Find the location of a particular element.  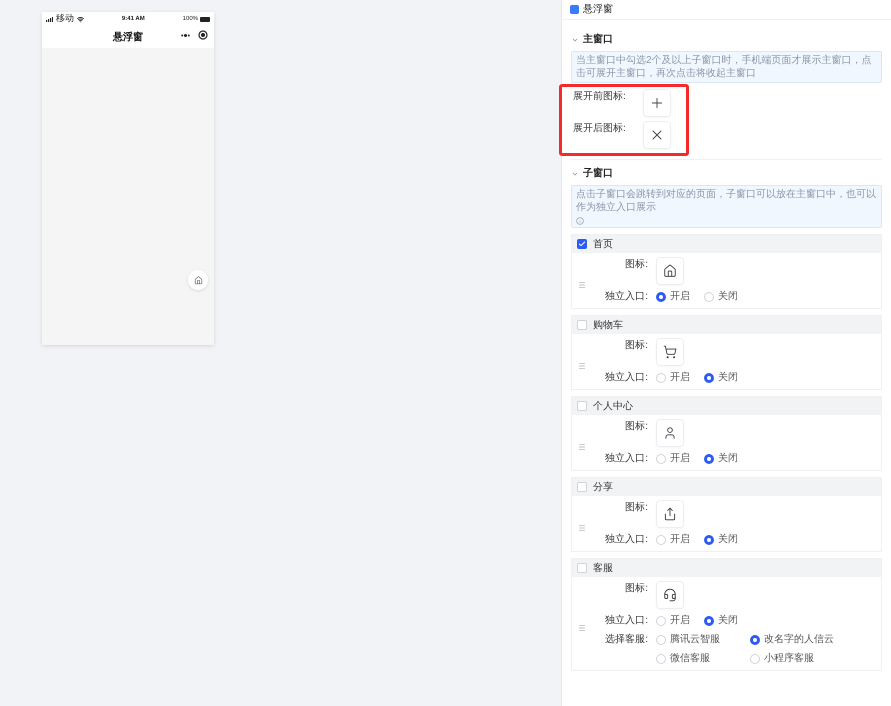

service-icon is located at coordinates (670, 595).